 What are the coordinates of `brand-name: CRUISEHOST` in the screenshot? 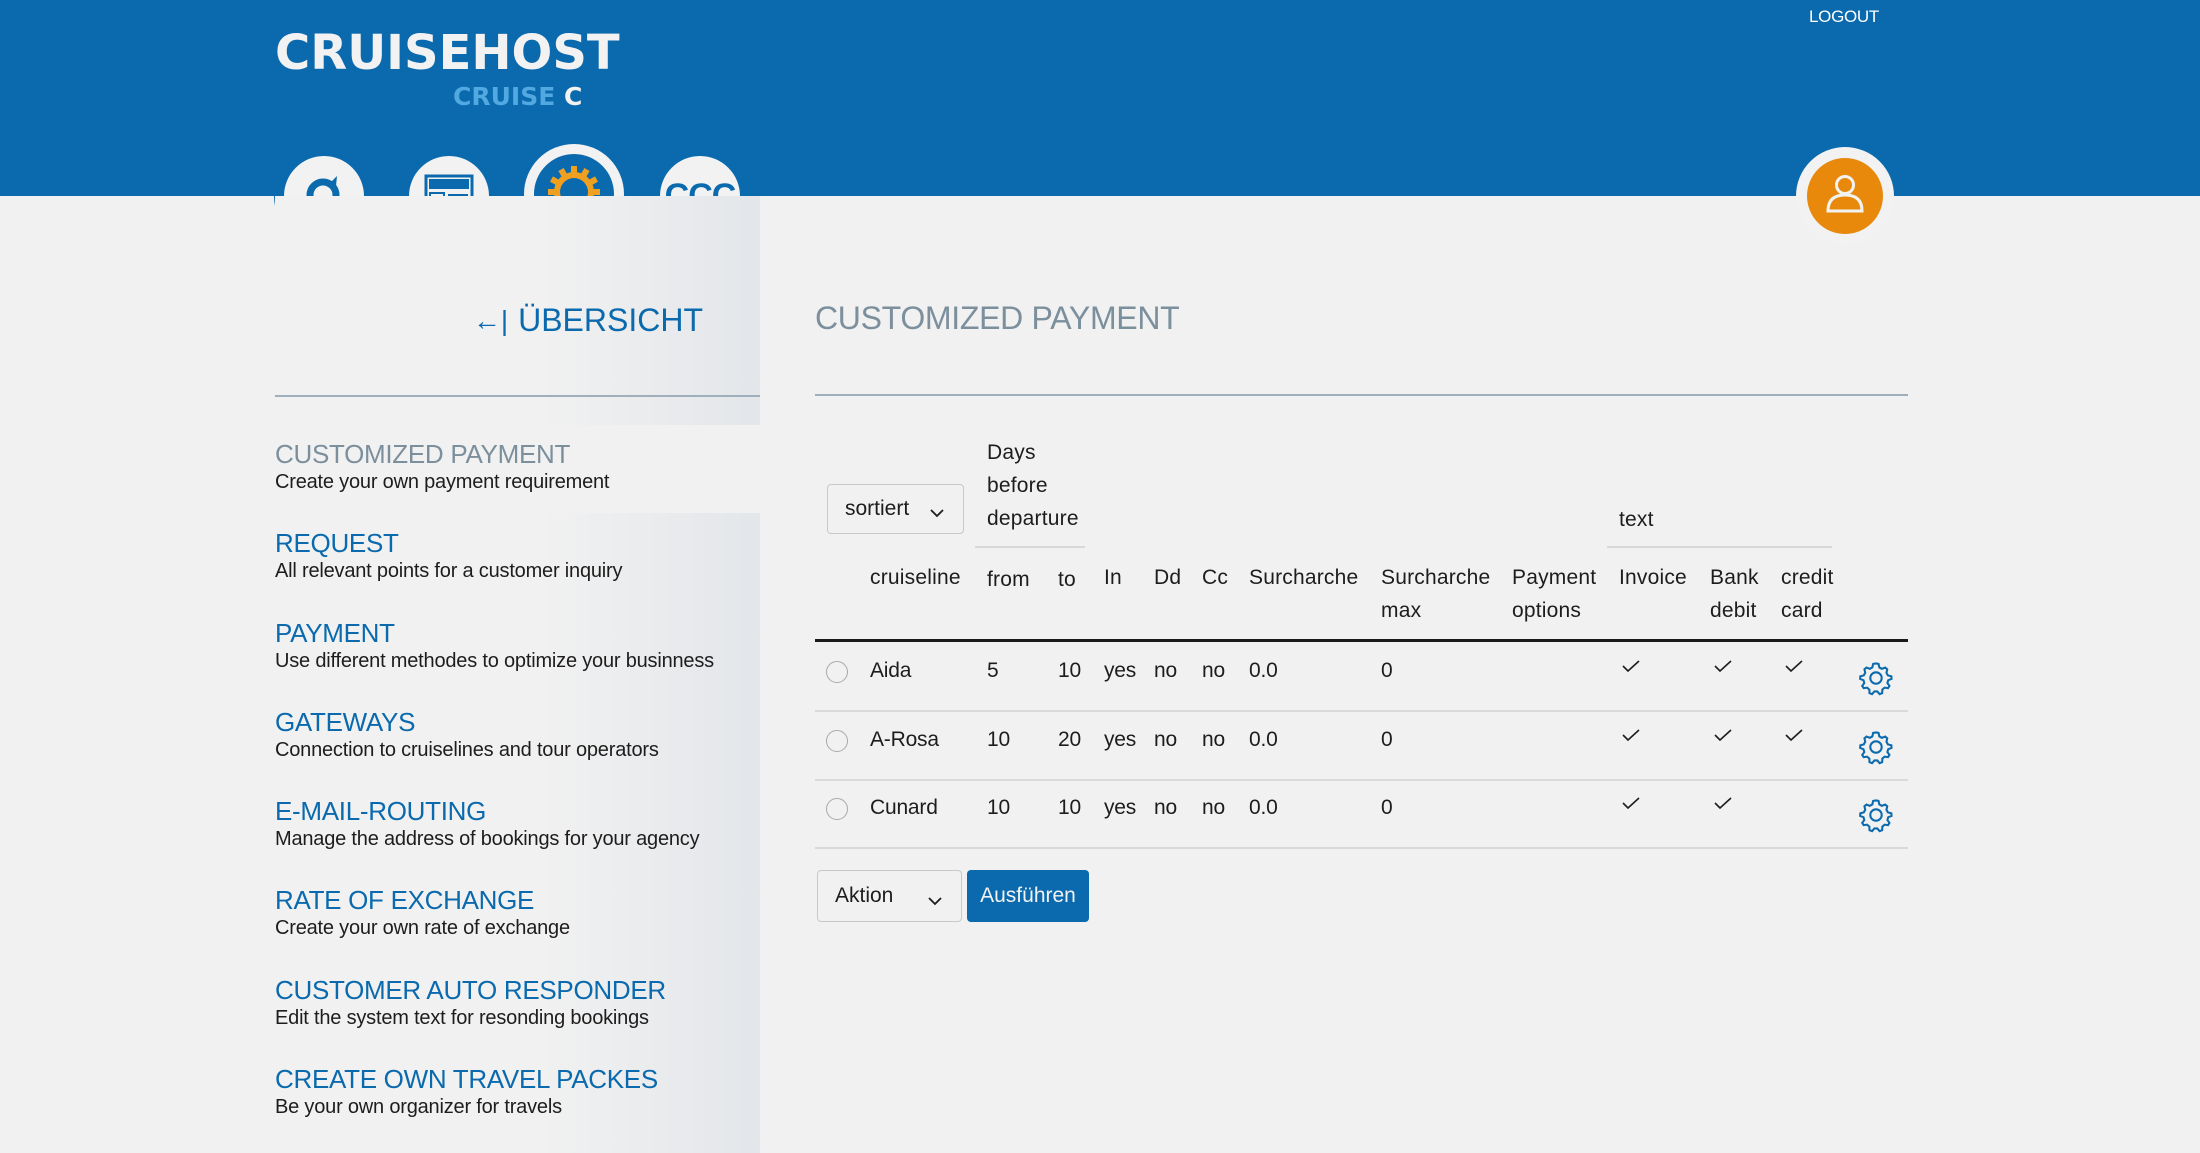 It's located at (447, 53).